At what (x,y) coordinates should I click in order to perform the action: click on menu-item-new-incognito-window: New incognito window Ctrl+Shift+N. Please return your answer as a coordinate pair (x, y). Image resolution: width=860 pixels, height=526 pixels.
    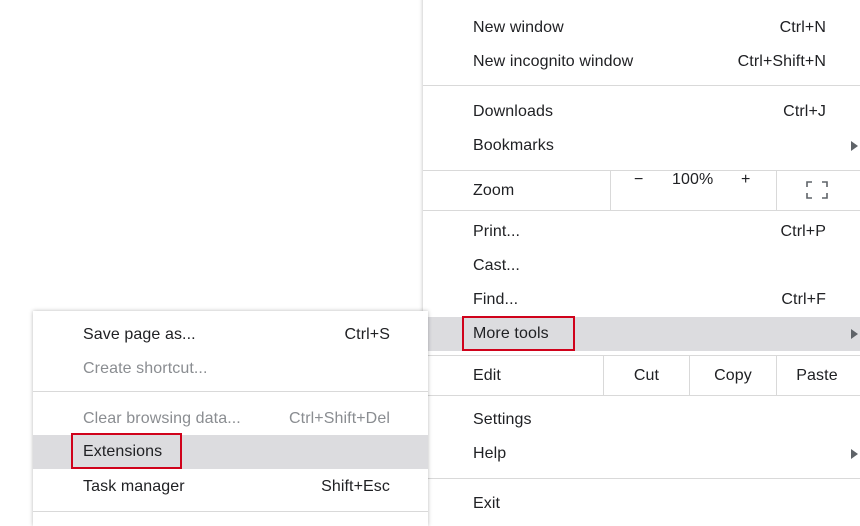
    Looking at the image, I should click on (641, 62).